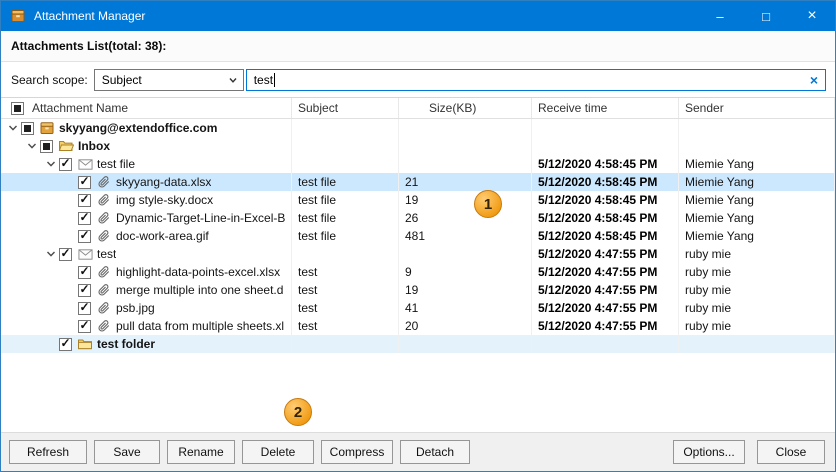 This screenshot has height=472, width=836. What do you see at coordinates (418, 146) in the screenshot?
I see `table-row: Inbox` at bounding box center [418, 146].